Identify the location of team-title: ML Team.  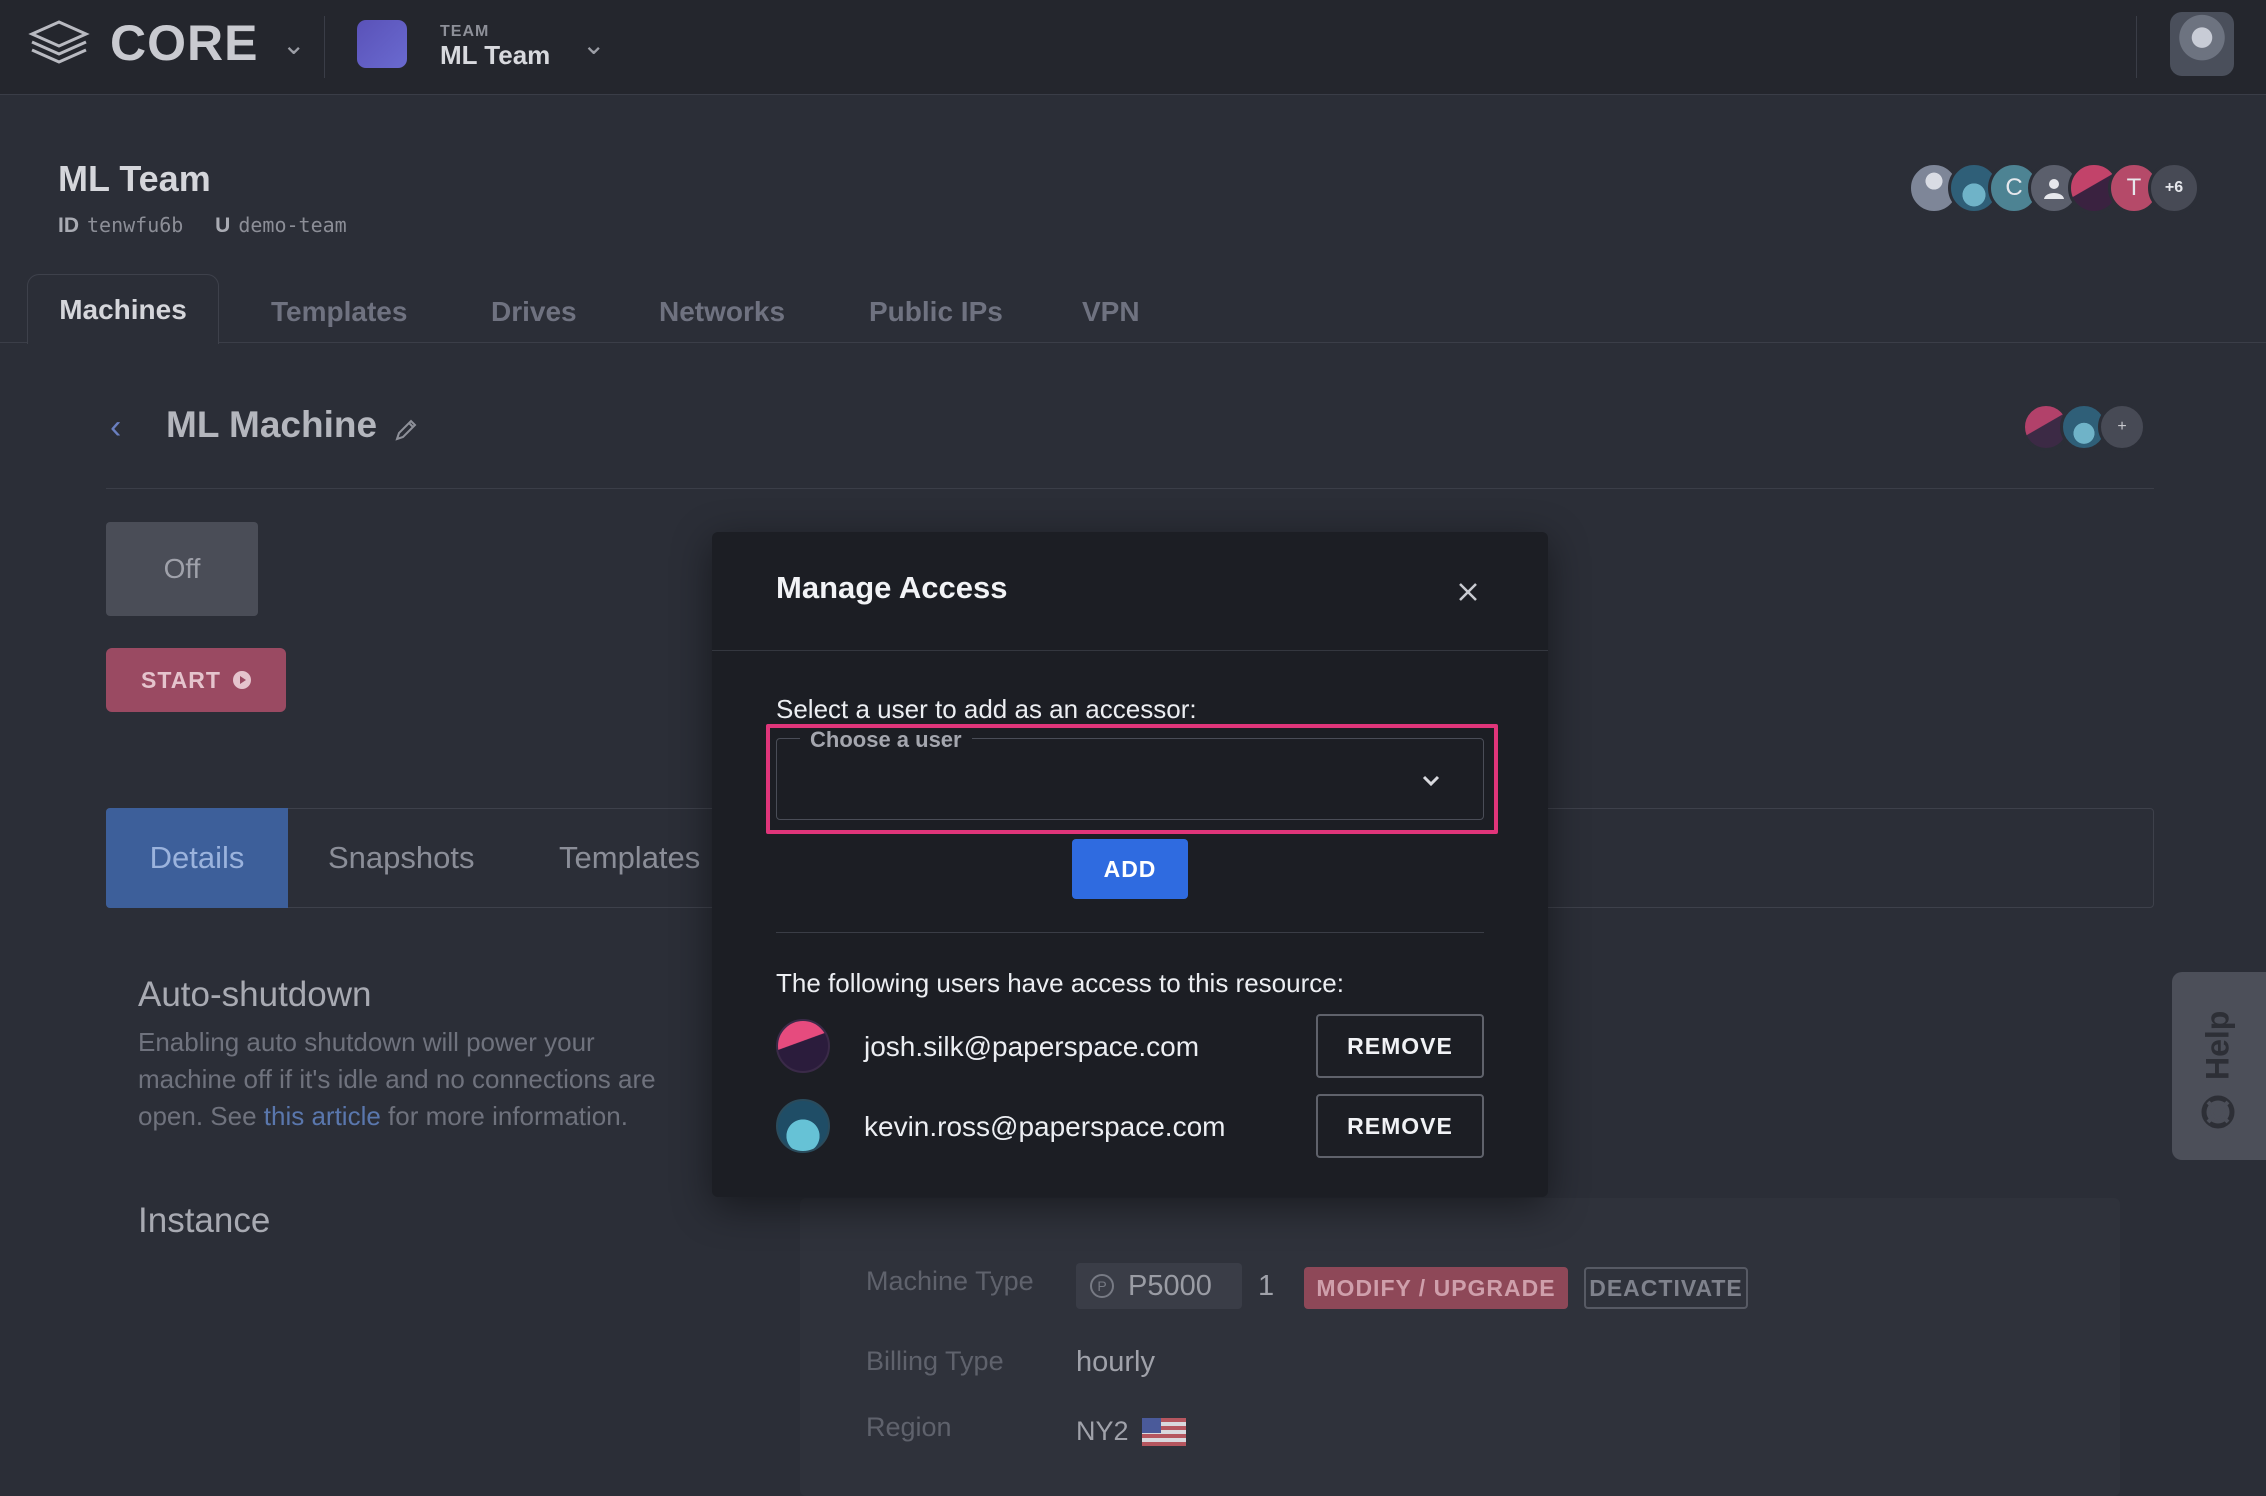
(134, 178).